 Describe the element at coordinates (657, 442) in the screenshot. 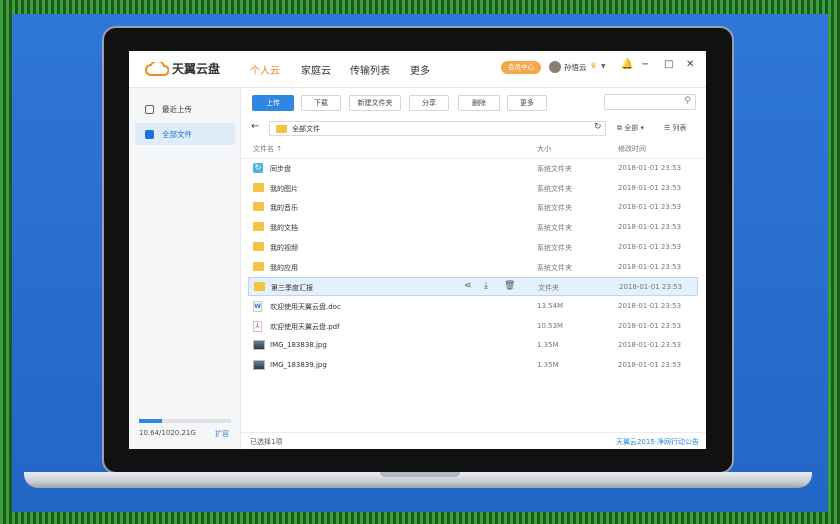

I see `announcement-link: 天翼云2015·净网行动公告` at that location.